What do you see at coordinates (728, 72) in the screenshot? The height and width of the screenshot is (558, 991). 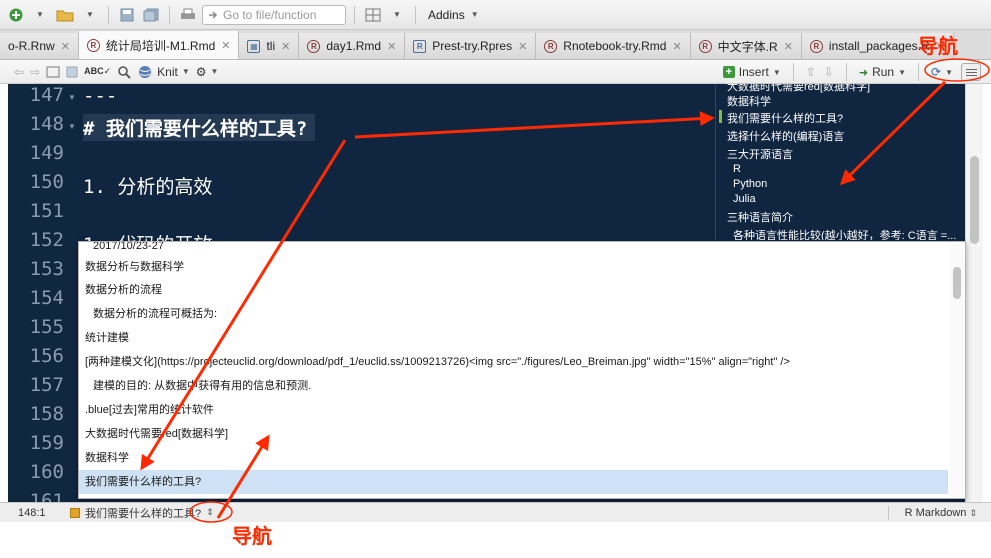 I see `insert-plus-icon: +` at bounding box center [728, 72].